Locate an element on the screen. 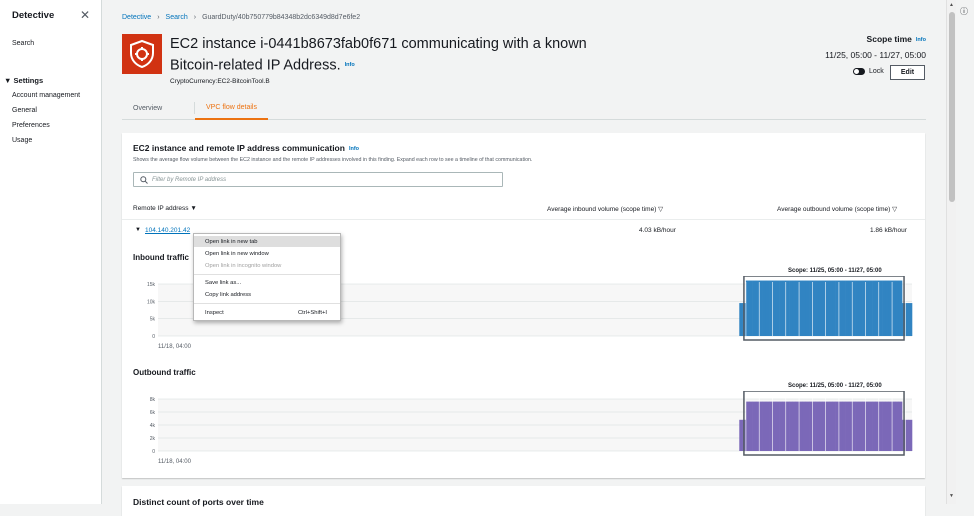 Image resolution: width=974 pixels, height=516 pixels. scrollbar-thumb is located at coordinates (952, 107).